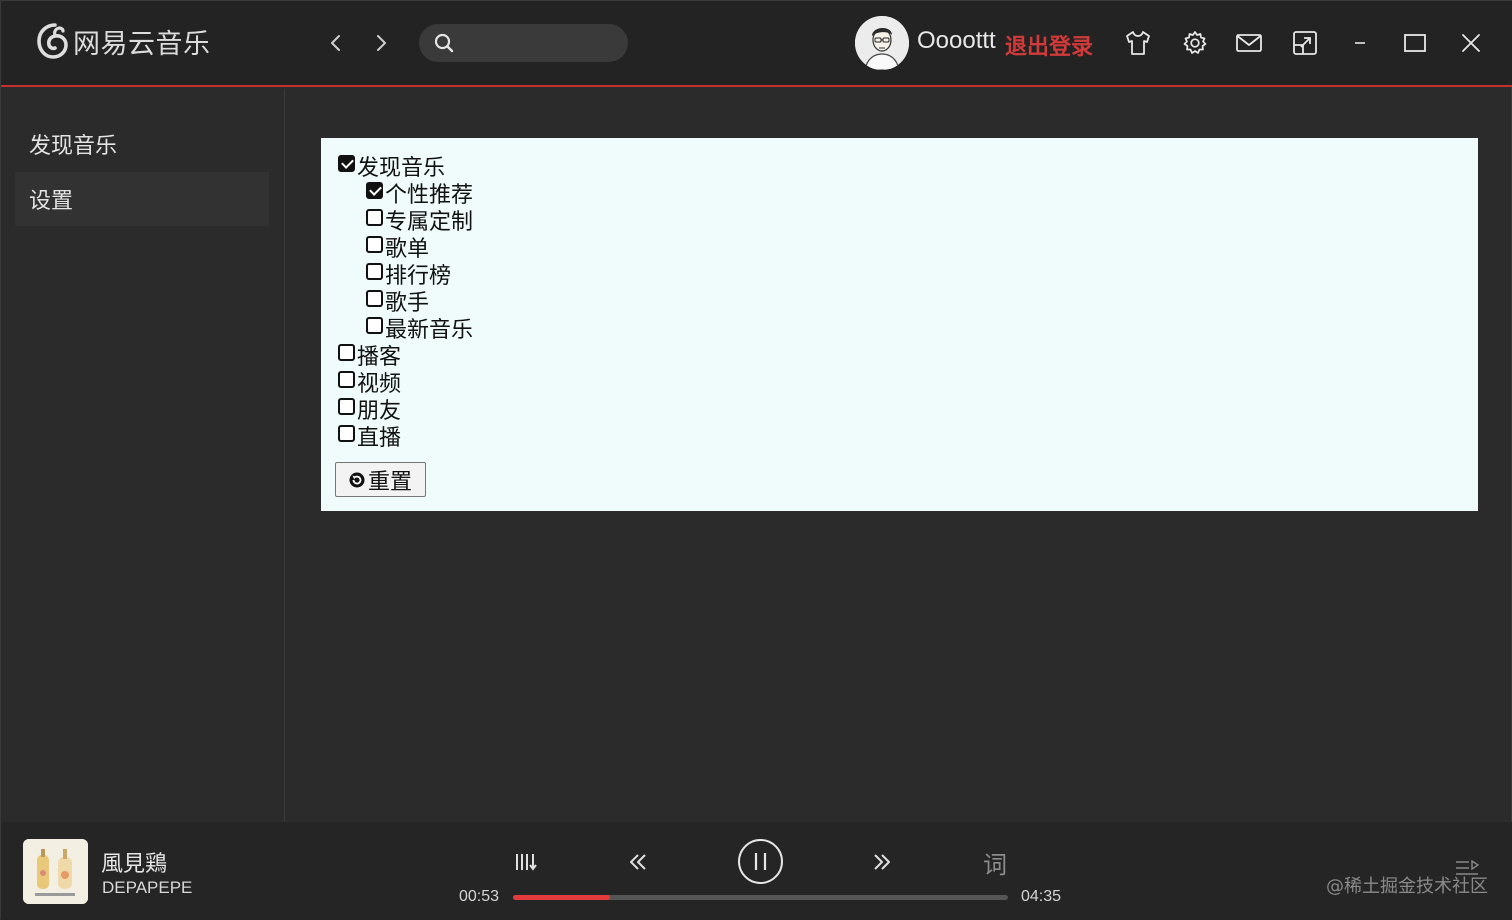  I want to click on settings-gear-icon, so click(1195, 42).